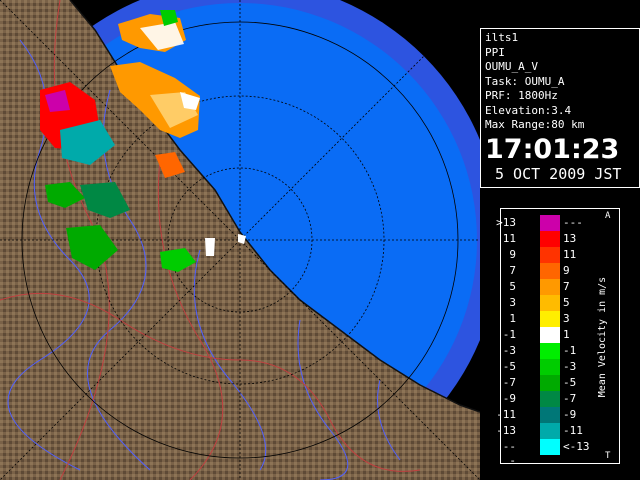  What do you see at coordinates (570, 366) in the screenshot?
I see `legend-high: -3` at bounding box center [570, 366].